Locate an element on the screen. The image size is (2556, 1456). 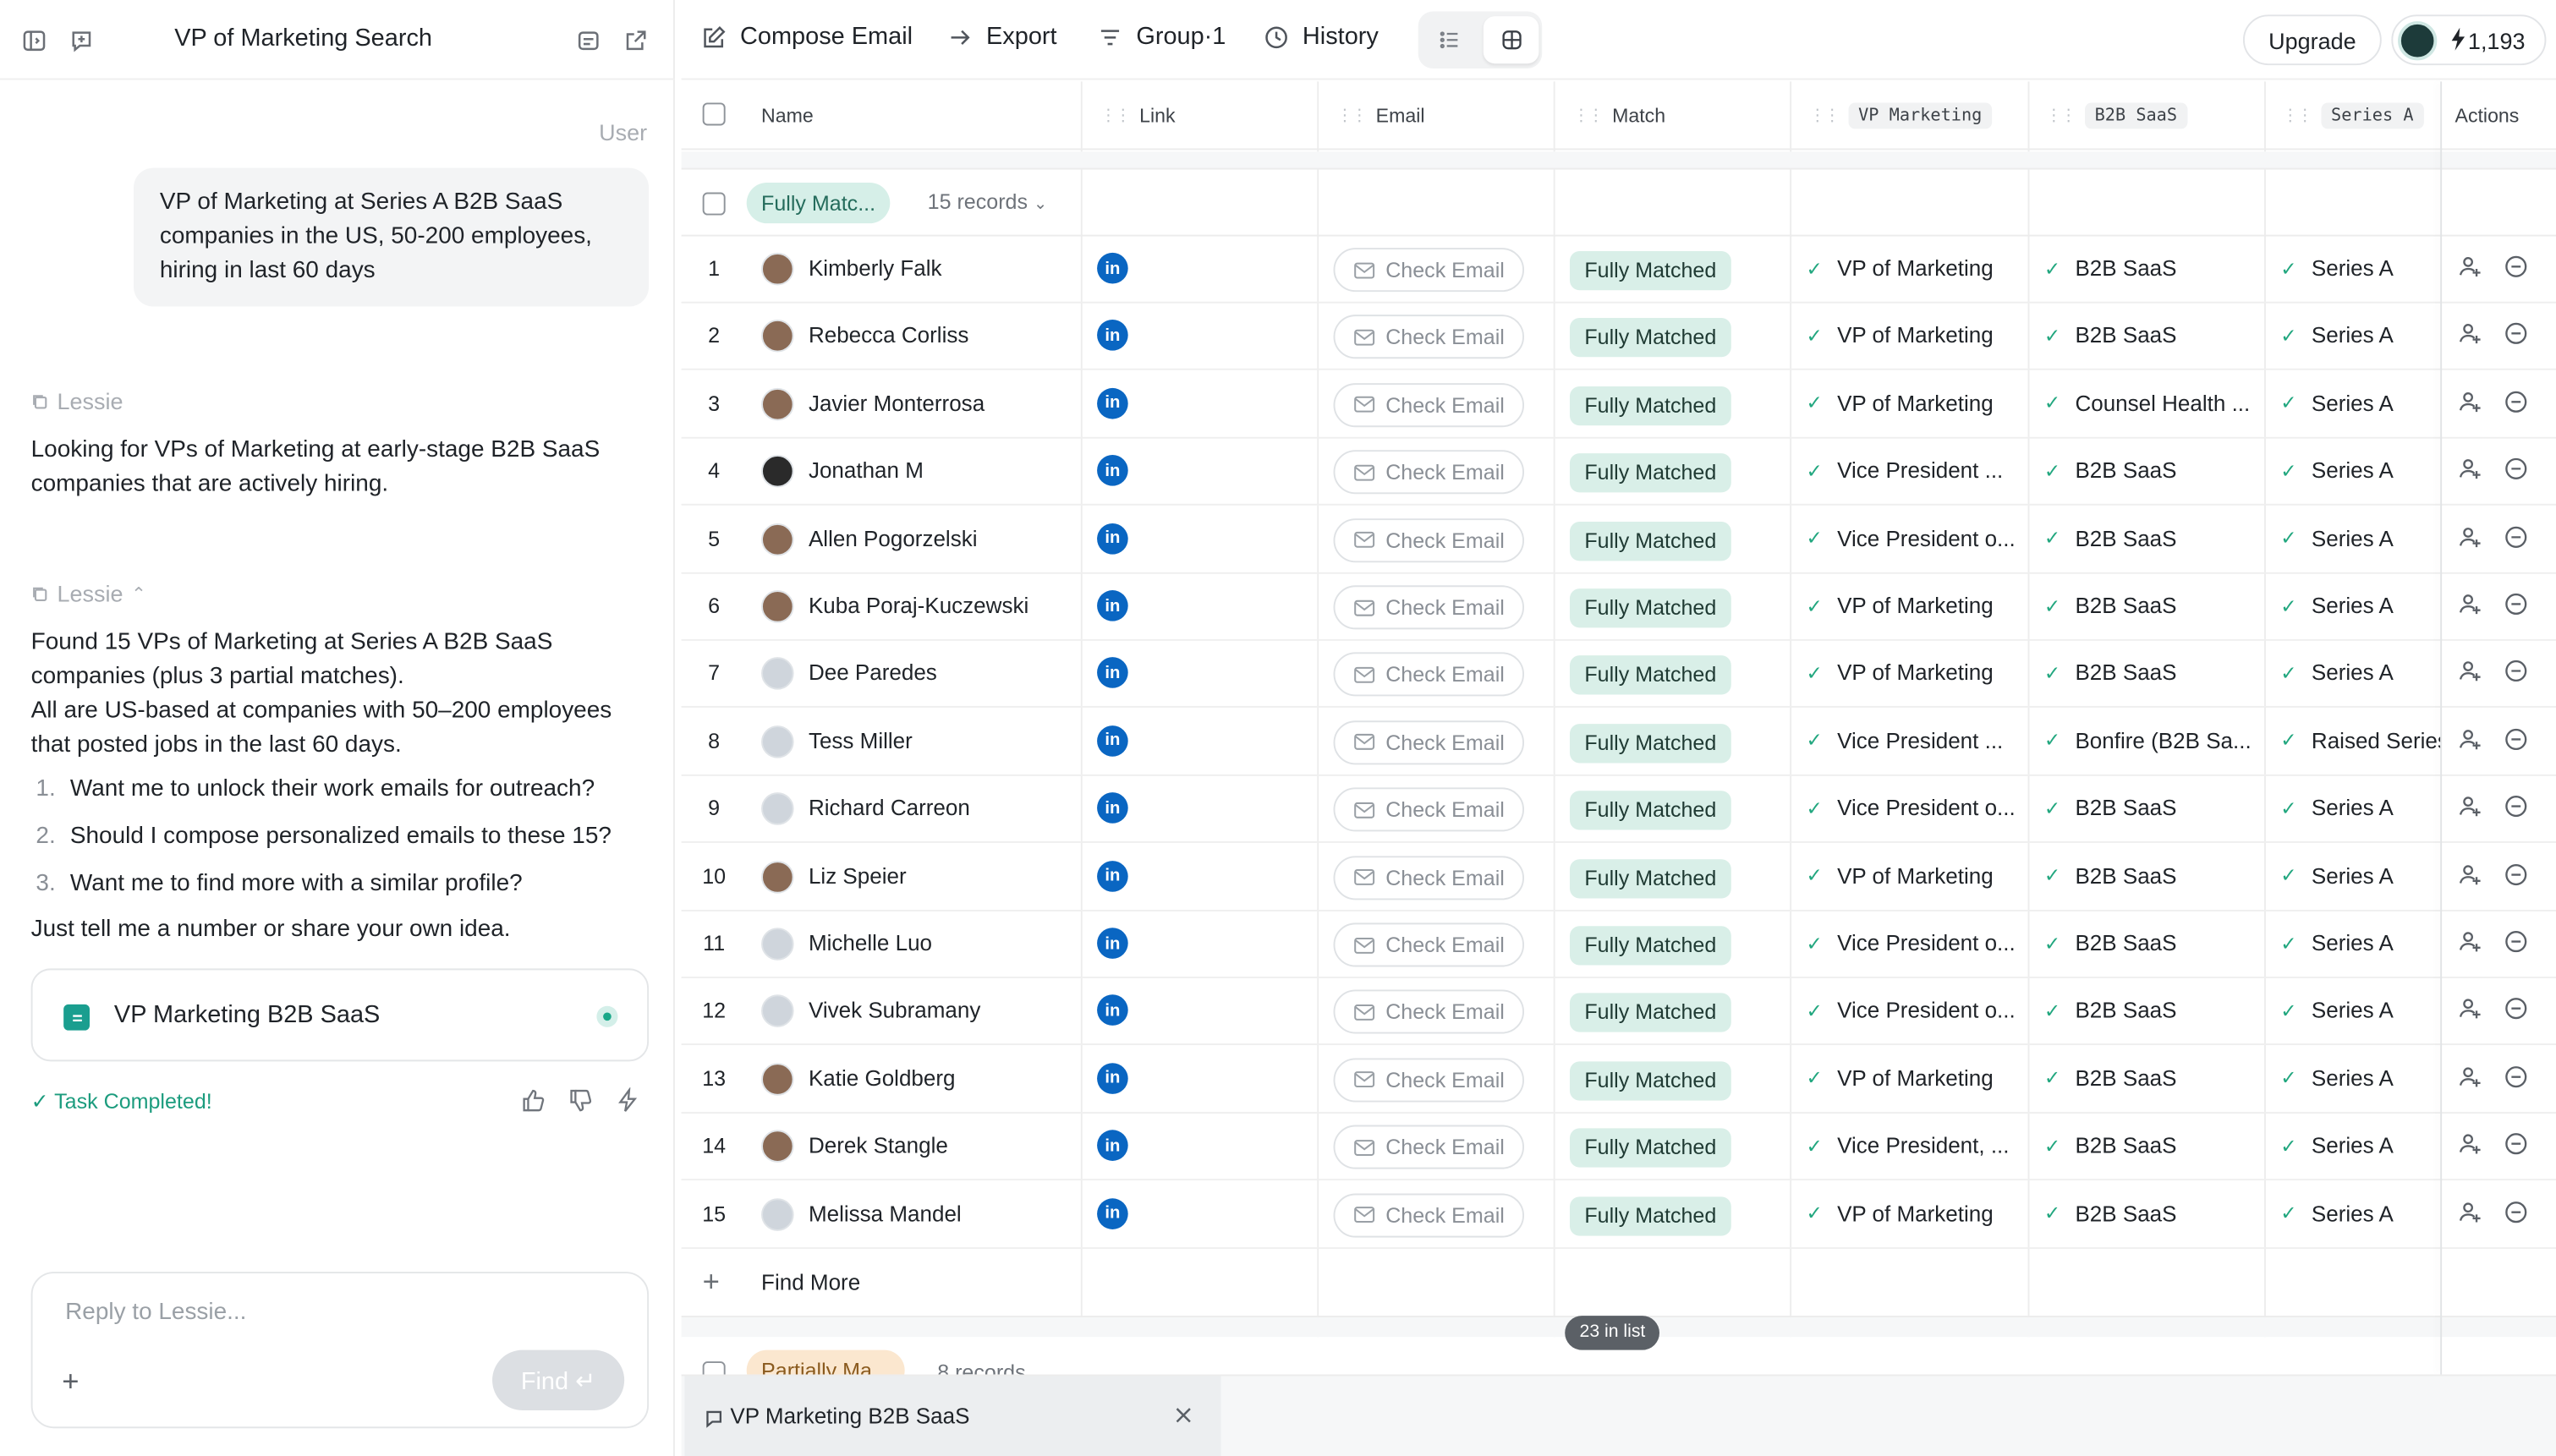
person-name: Dee Paredes is located at coordinates (873, 674).